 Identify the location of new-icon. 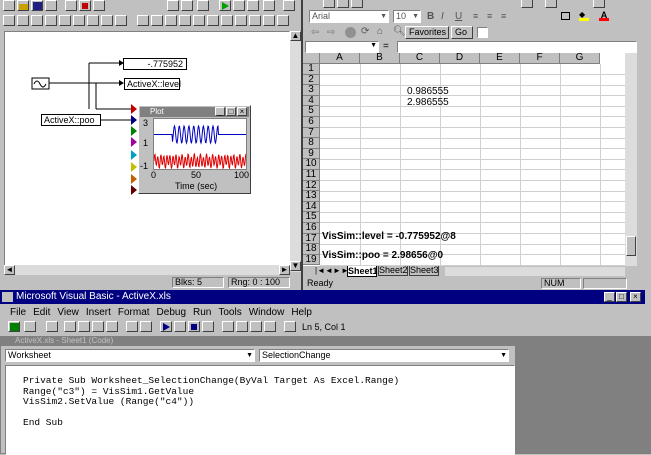
(9, 5).